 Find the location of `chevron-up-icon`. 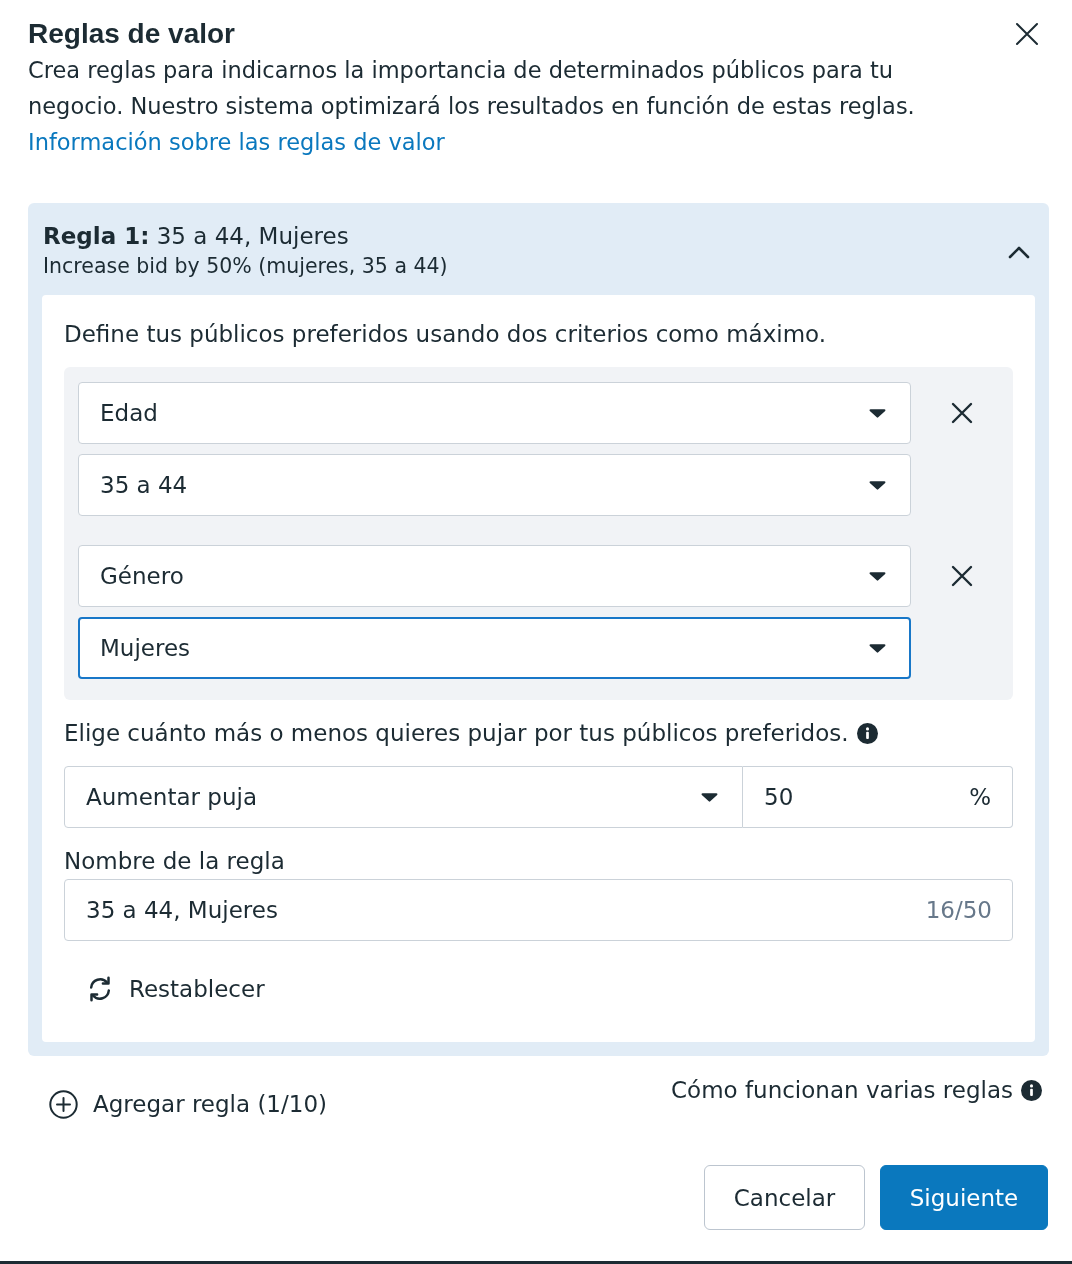

chevron-up-icon is located at coordinates (1019, 252).